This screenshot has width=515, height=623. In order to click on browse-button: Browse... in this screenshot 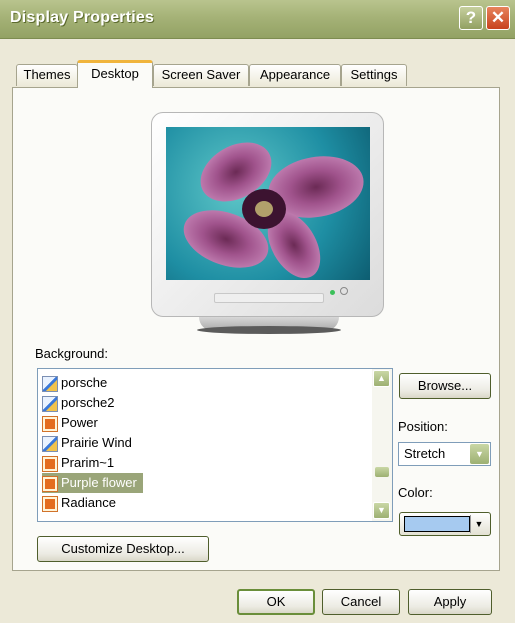, I will do `click(445, 386)`.